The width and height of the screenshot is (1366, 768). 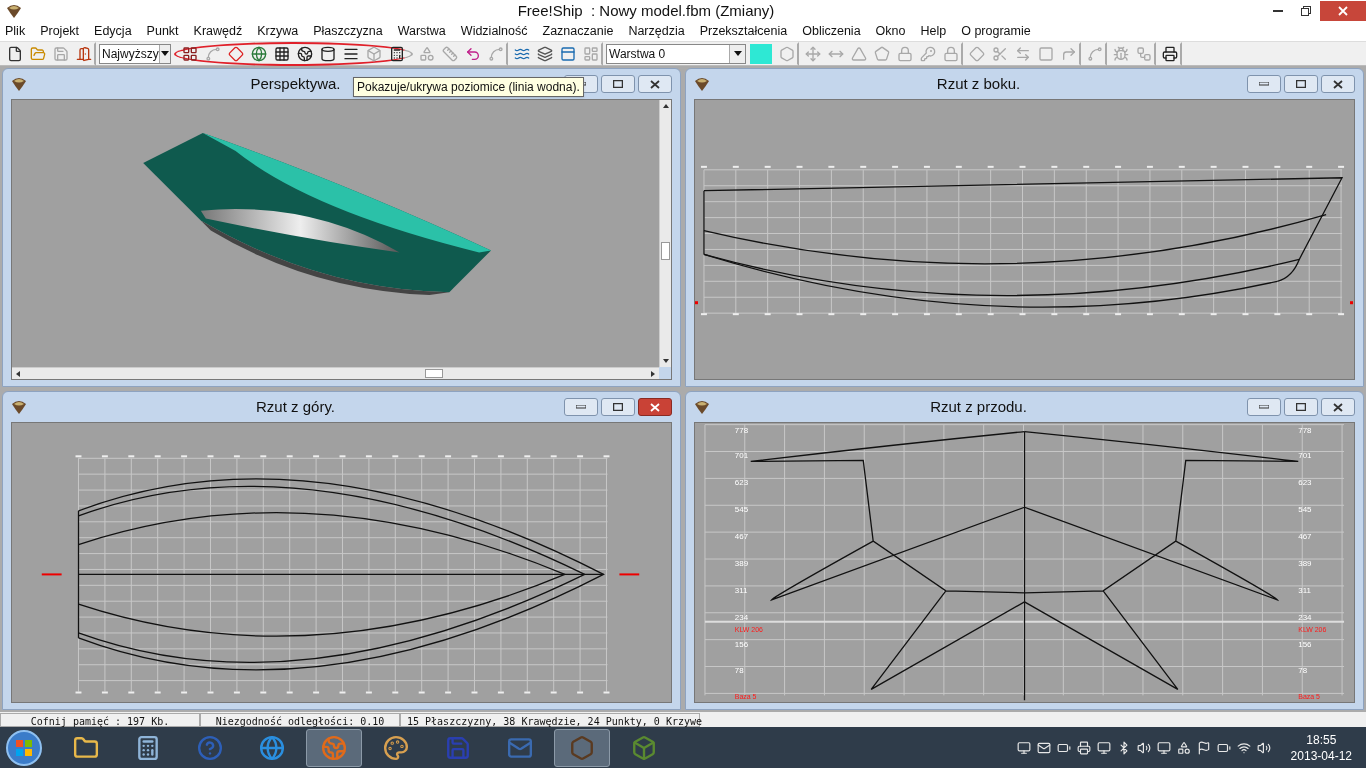 I want to click on dropdown-value: Najwyższy, so click(x=130, y=54).